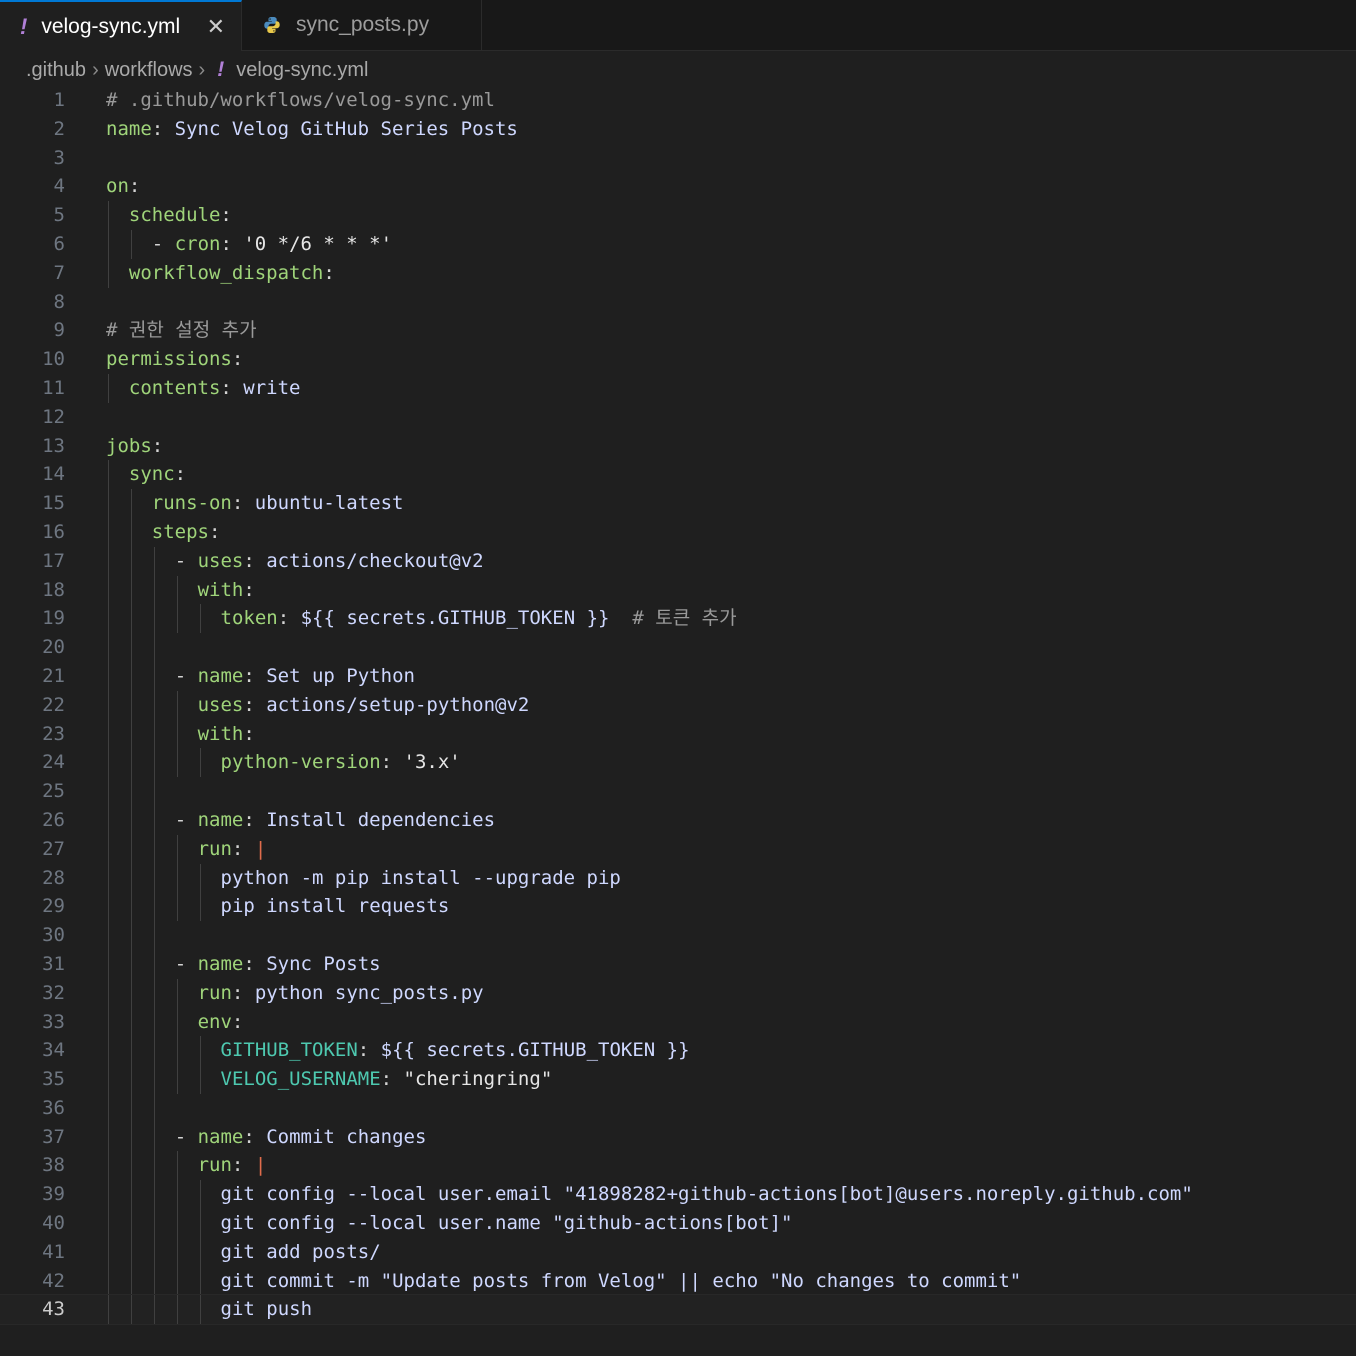 The height and width of the screenshot is (1356, 1356). I want to click on code-line: 16 steps:, so click(678, 532).